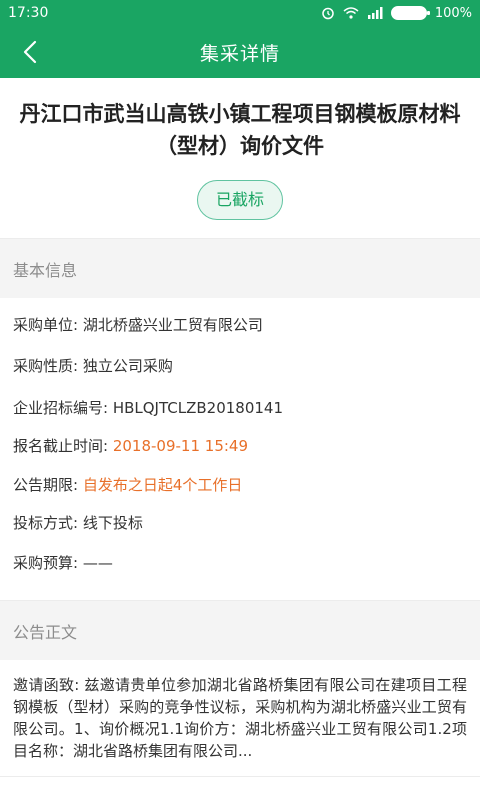  I want to click on info-label: 企业招标编号:, so click(63, 408).